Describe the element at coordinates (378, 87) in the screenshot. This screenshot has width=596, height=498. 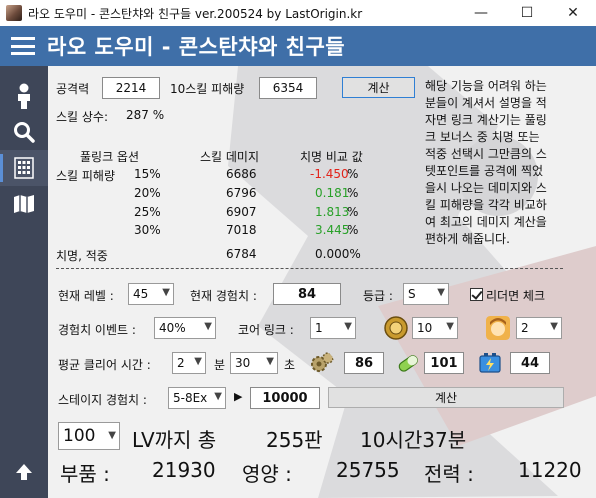
I see `damage-calc-button: 계산` at that location.